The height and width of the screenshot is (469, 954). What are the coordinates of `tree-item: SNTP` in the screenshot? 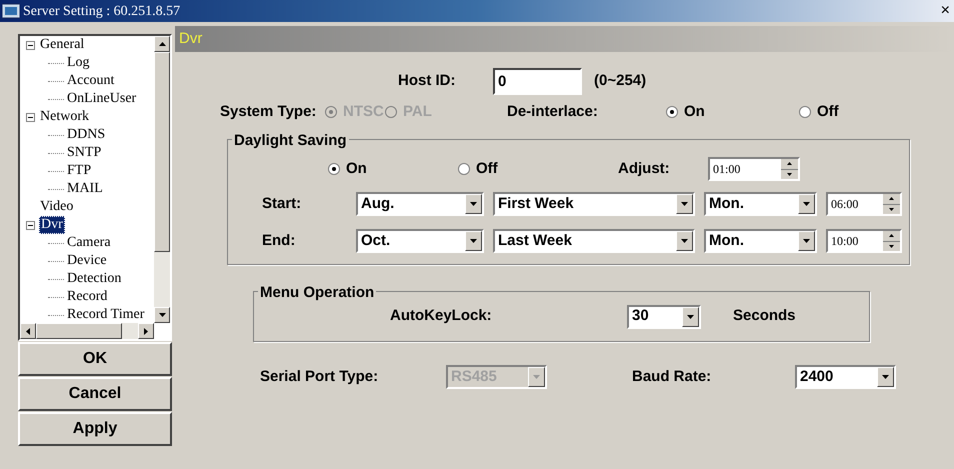 It's located at (84, 153).